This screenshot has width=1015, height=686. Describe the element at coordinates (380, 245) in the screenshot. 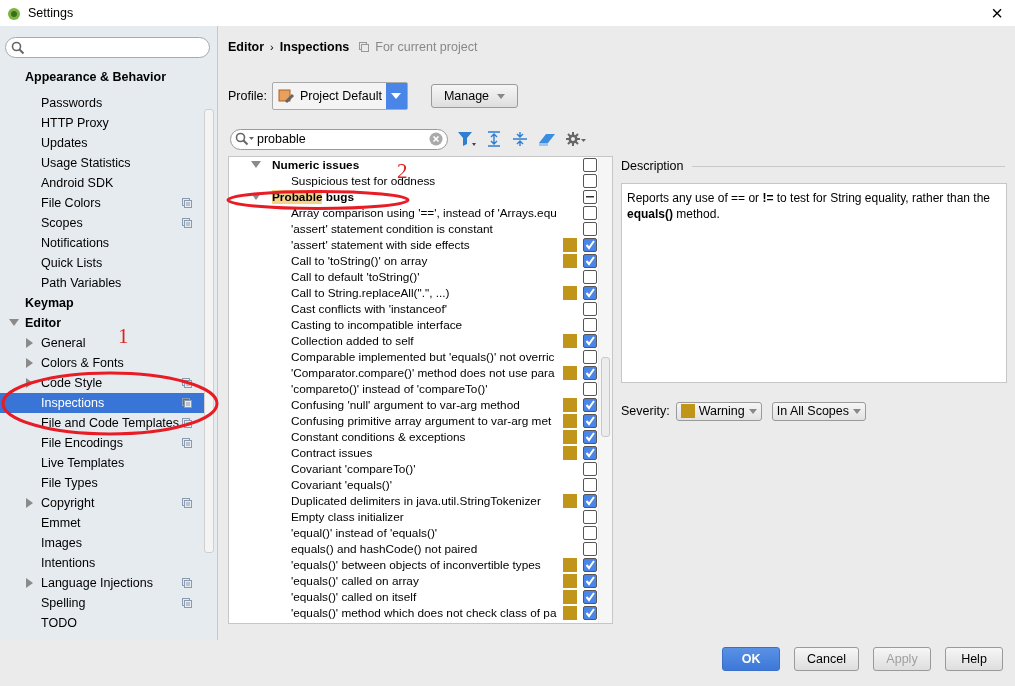

I see `inspection-label: 'assert' statement with side effects` at that location.